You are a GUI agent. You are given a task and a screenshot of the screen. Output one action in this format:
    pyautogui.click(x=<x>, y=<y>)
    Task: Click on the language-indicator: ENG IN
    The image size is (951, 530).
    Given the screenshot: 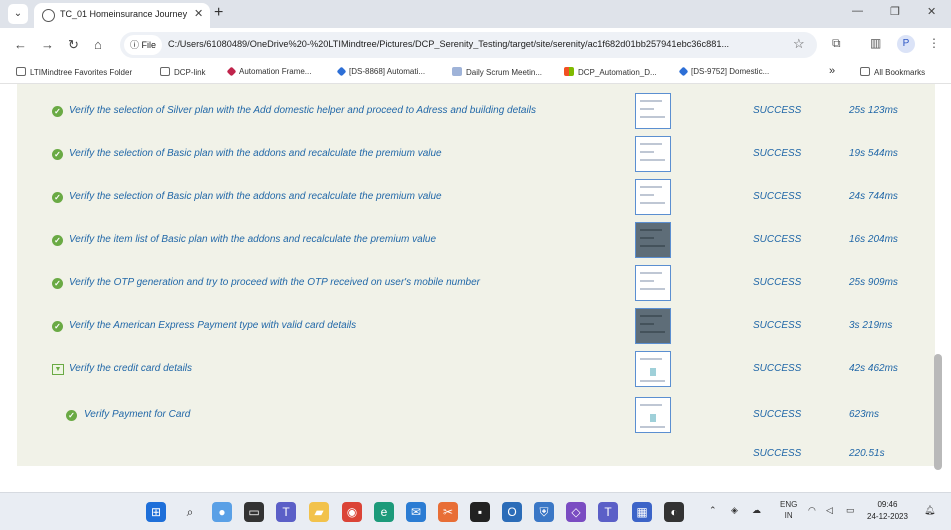 What is the action you would take?
    pyautogui.click(x=788, y=510)
    